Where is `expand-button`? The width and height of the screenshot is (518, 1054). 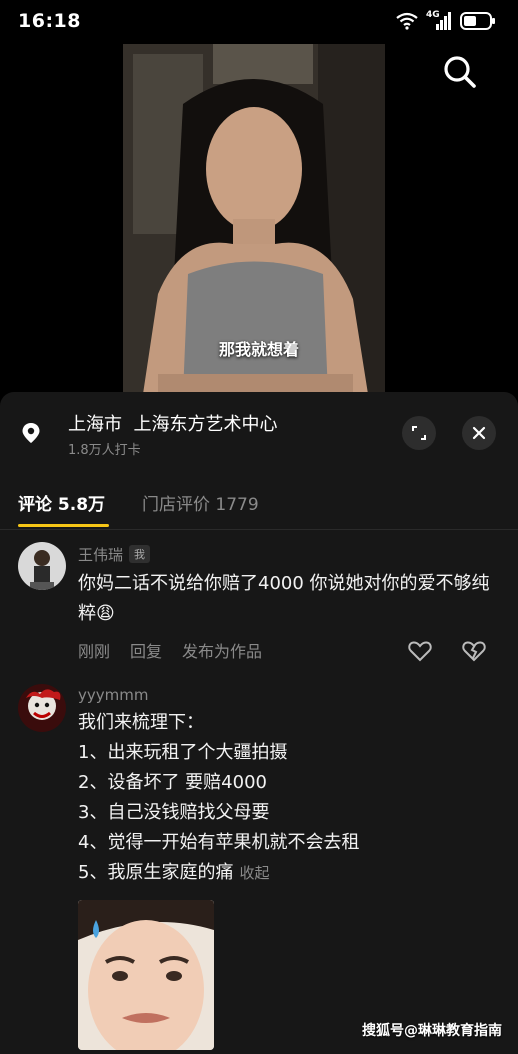
expand-button is located at coordinates (419, 433).